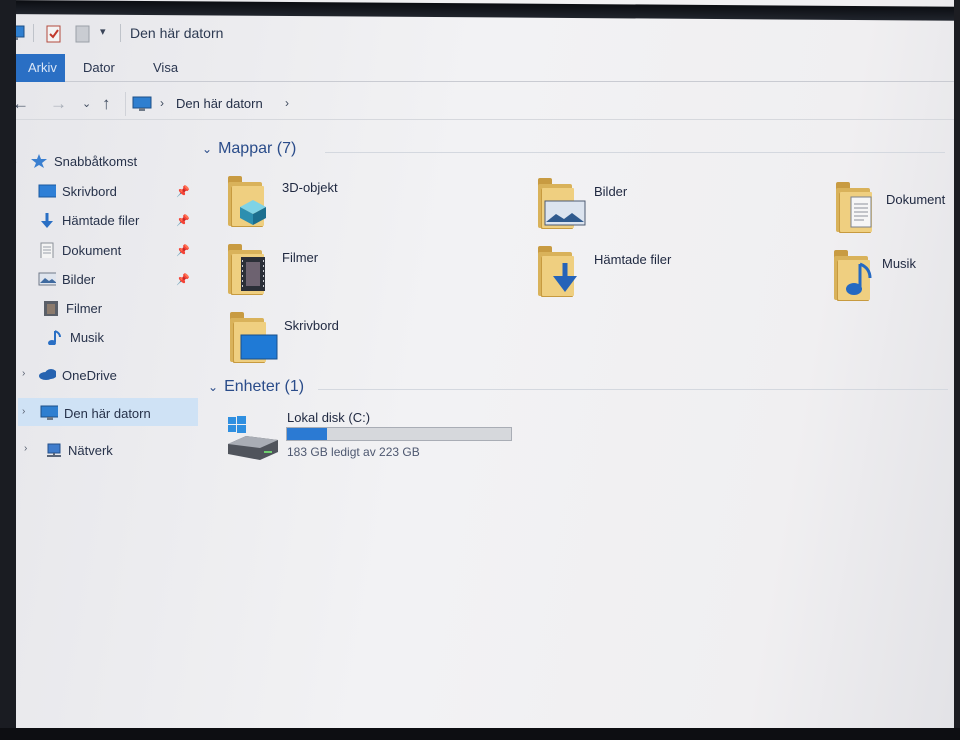 Image resolution: width=960 pixels, height=740 pixels. I want to click on group-header-folders: ⌄ Mappar (7), so click(249, 149).